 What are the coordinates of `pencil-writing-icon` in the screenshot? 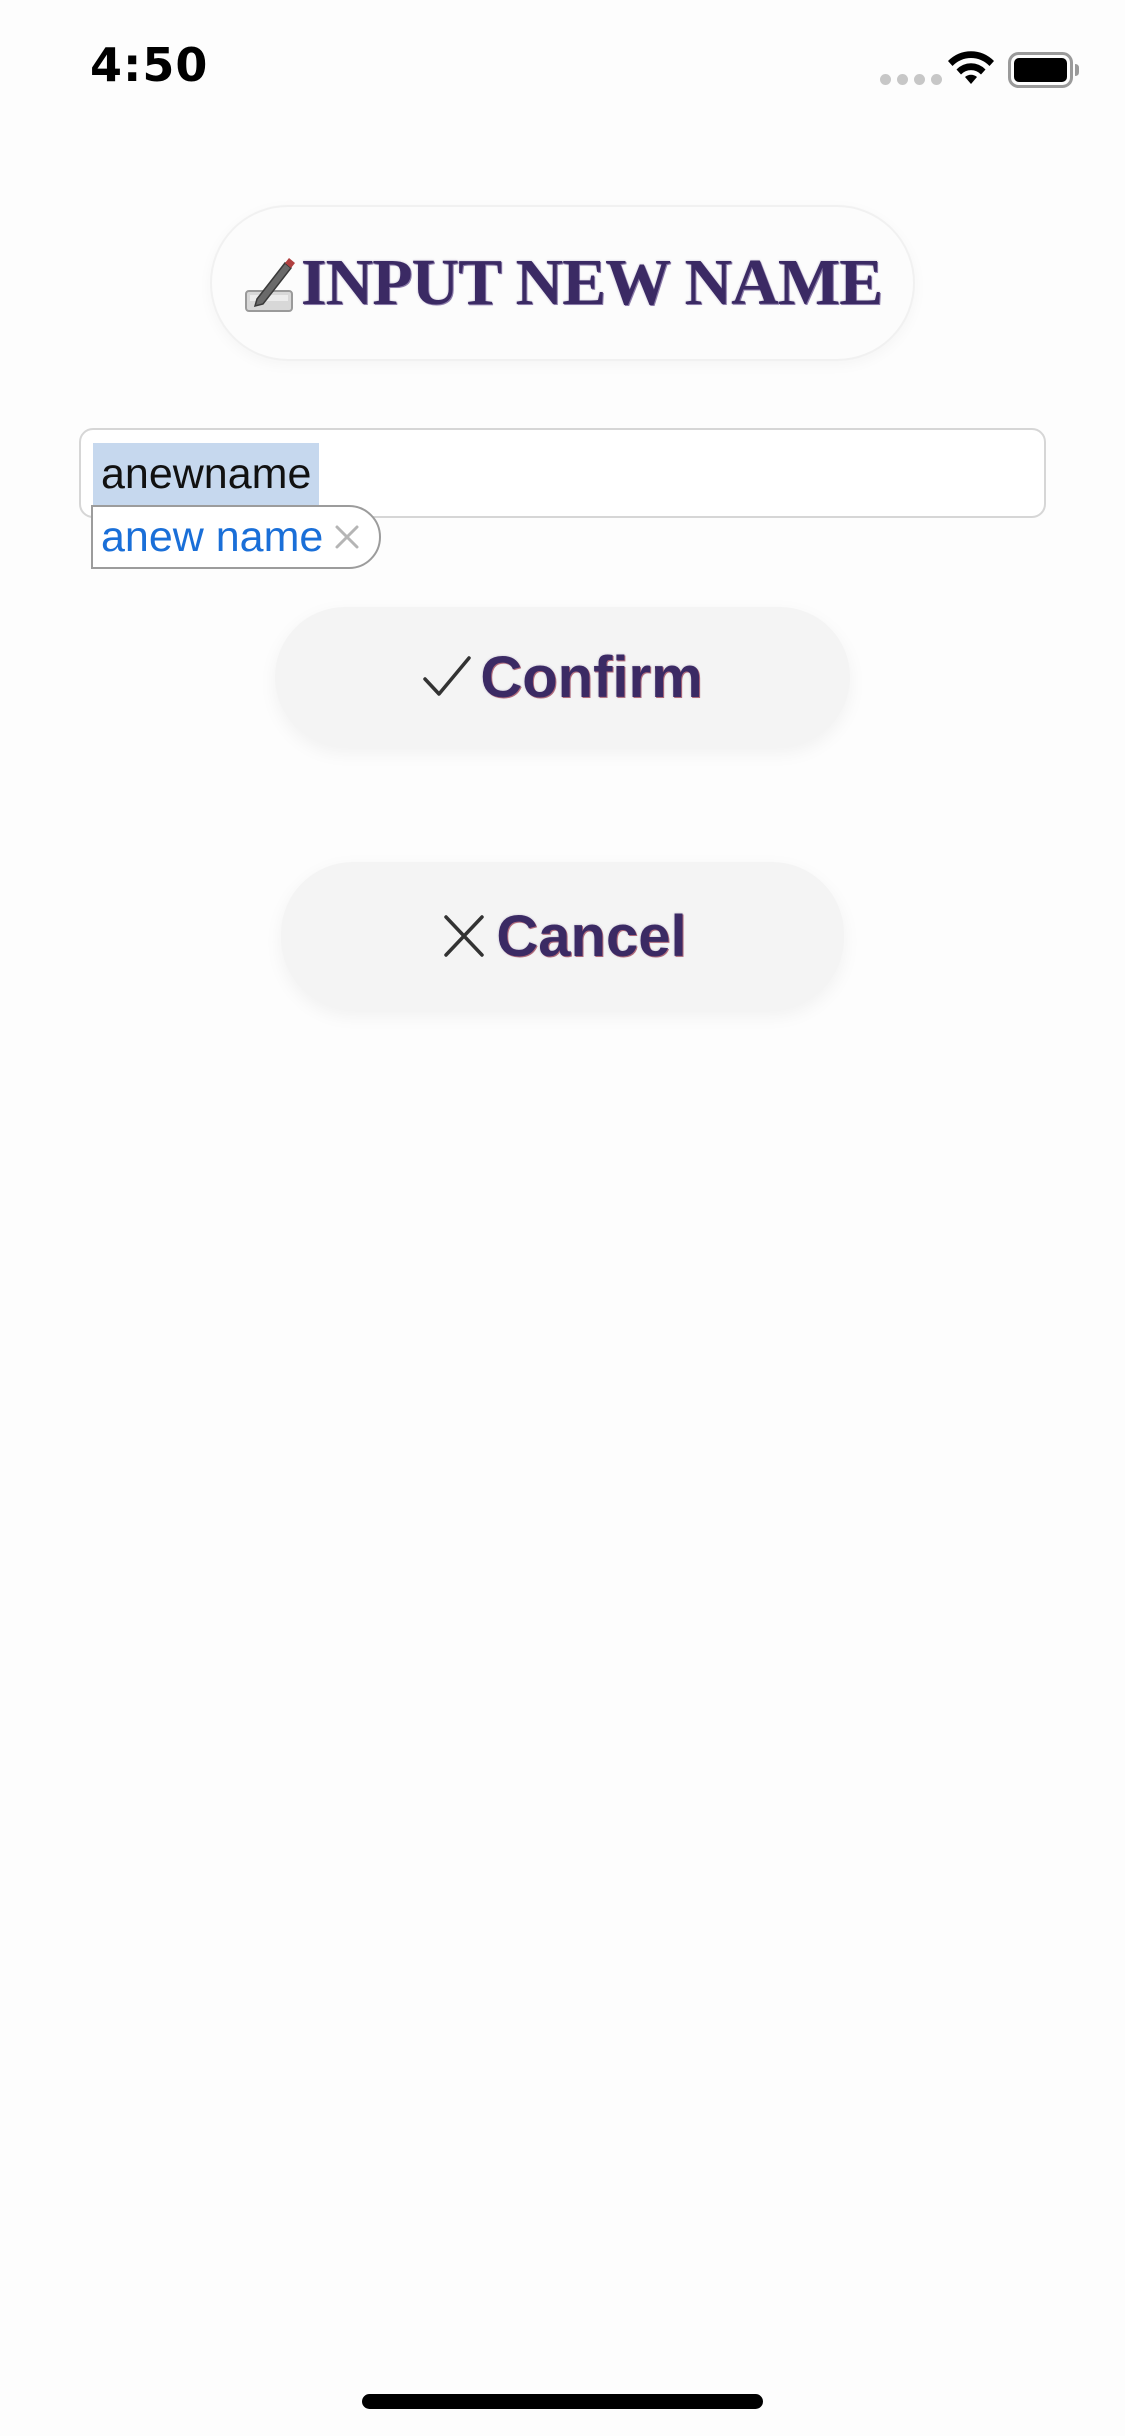 It's located at (269, 285).